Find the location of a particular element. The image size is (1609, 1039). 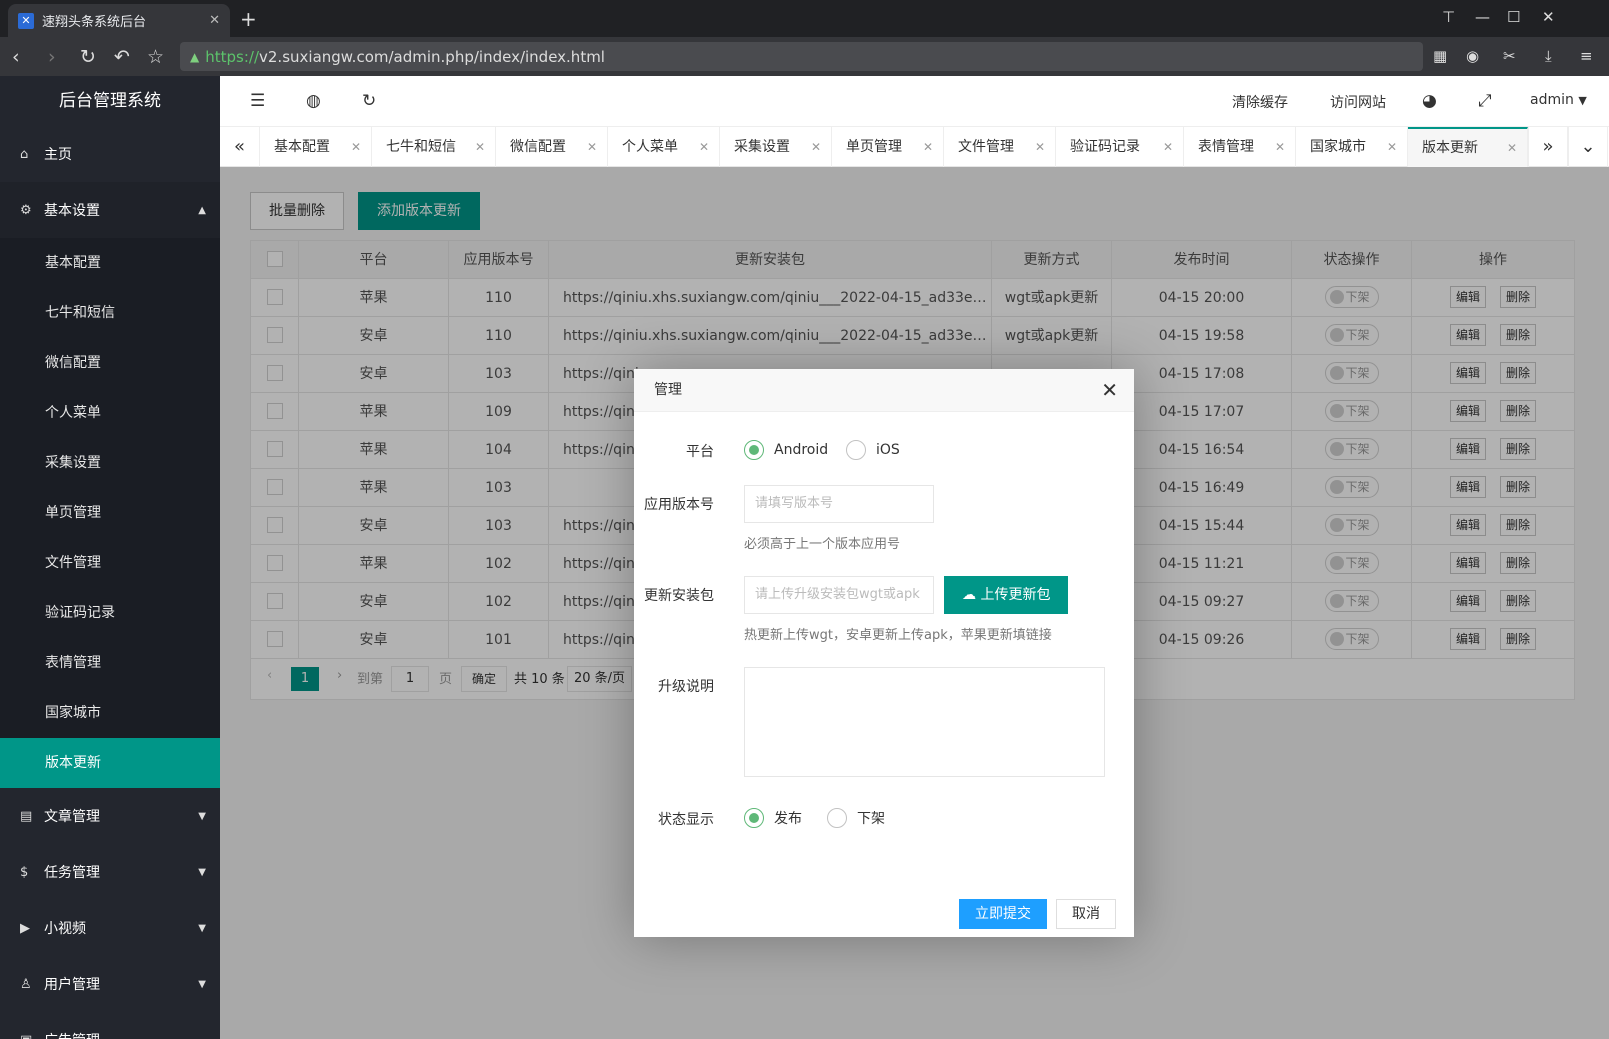

sidebar-item-video: ▶ 小视频 ▼ is located at coordinates (110, 928).